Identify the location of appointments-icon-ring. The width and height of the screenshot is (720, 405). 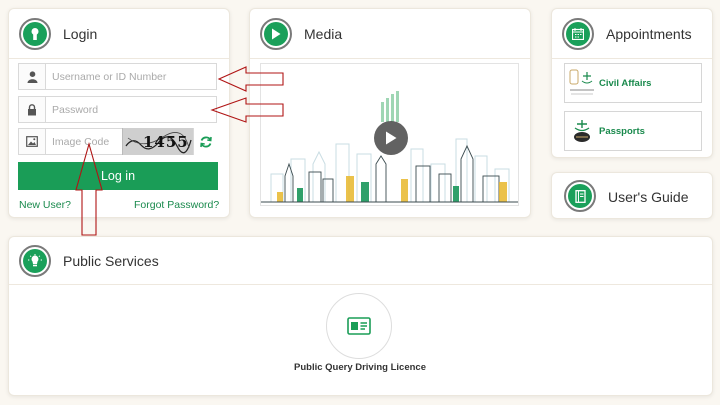
(578, 33).